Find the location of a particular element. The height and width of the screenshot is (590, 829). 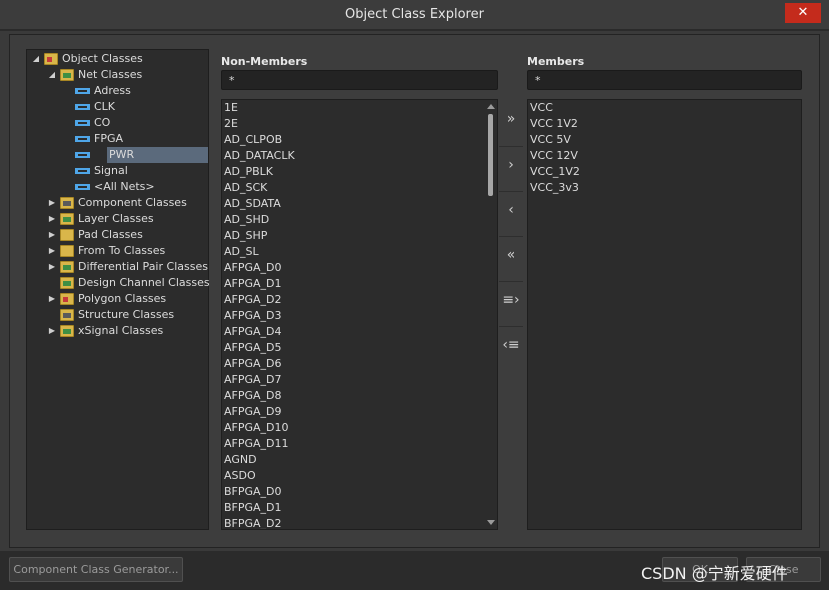

list-item: AD_DATACLK is located at coordinates (259, 156).